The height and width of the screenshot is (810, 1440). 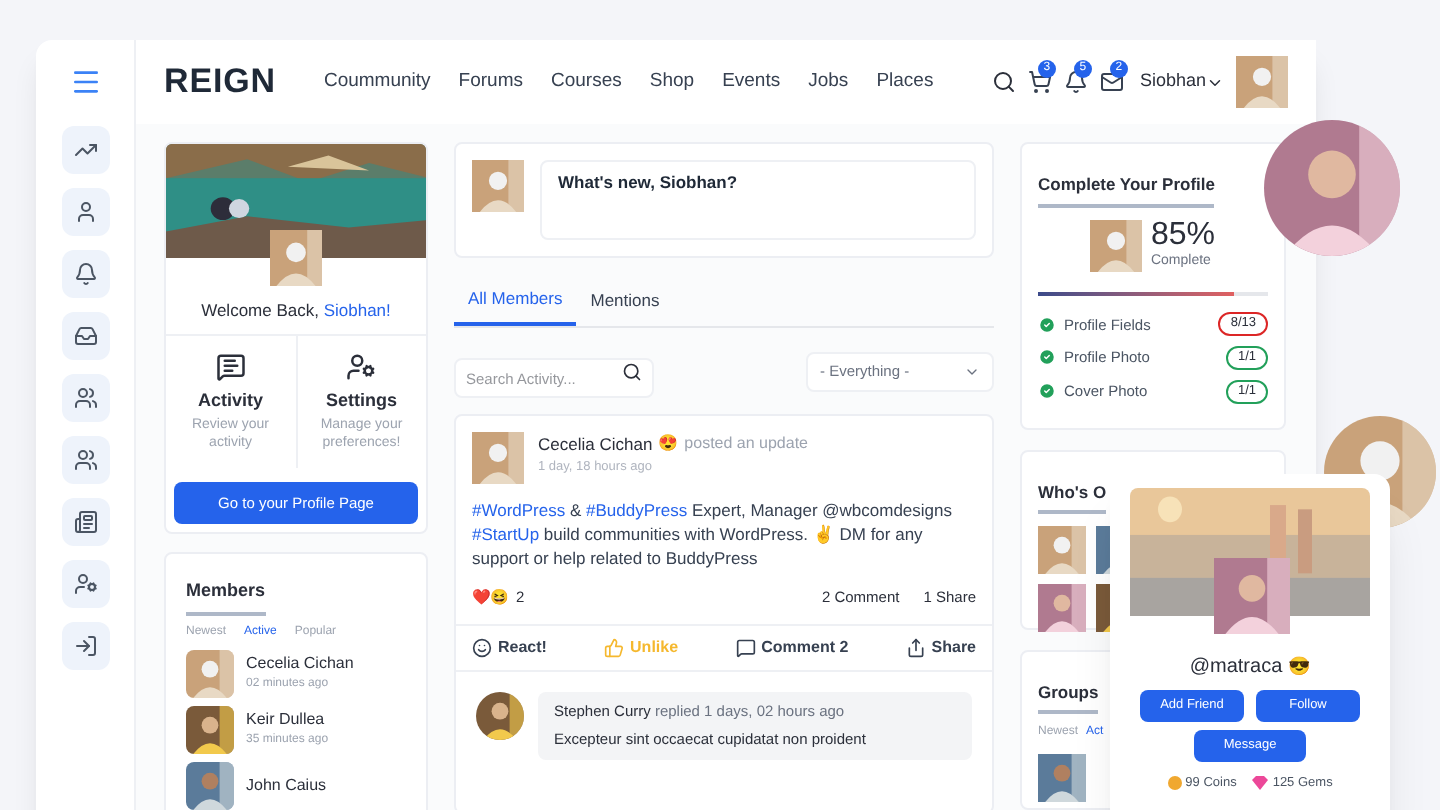 What do you see at coordinates (1181, 82) in the screenshot?
I see `user-menu: Siobhan` at bounding box center [1181, 82].